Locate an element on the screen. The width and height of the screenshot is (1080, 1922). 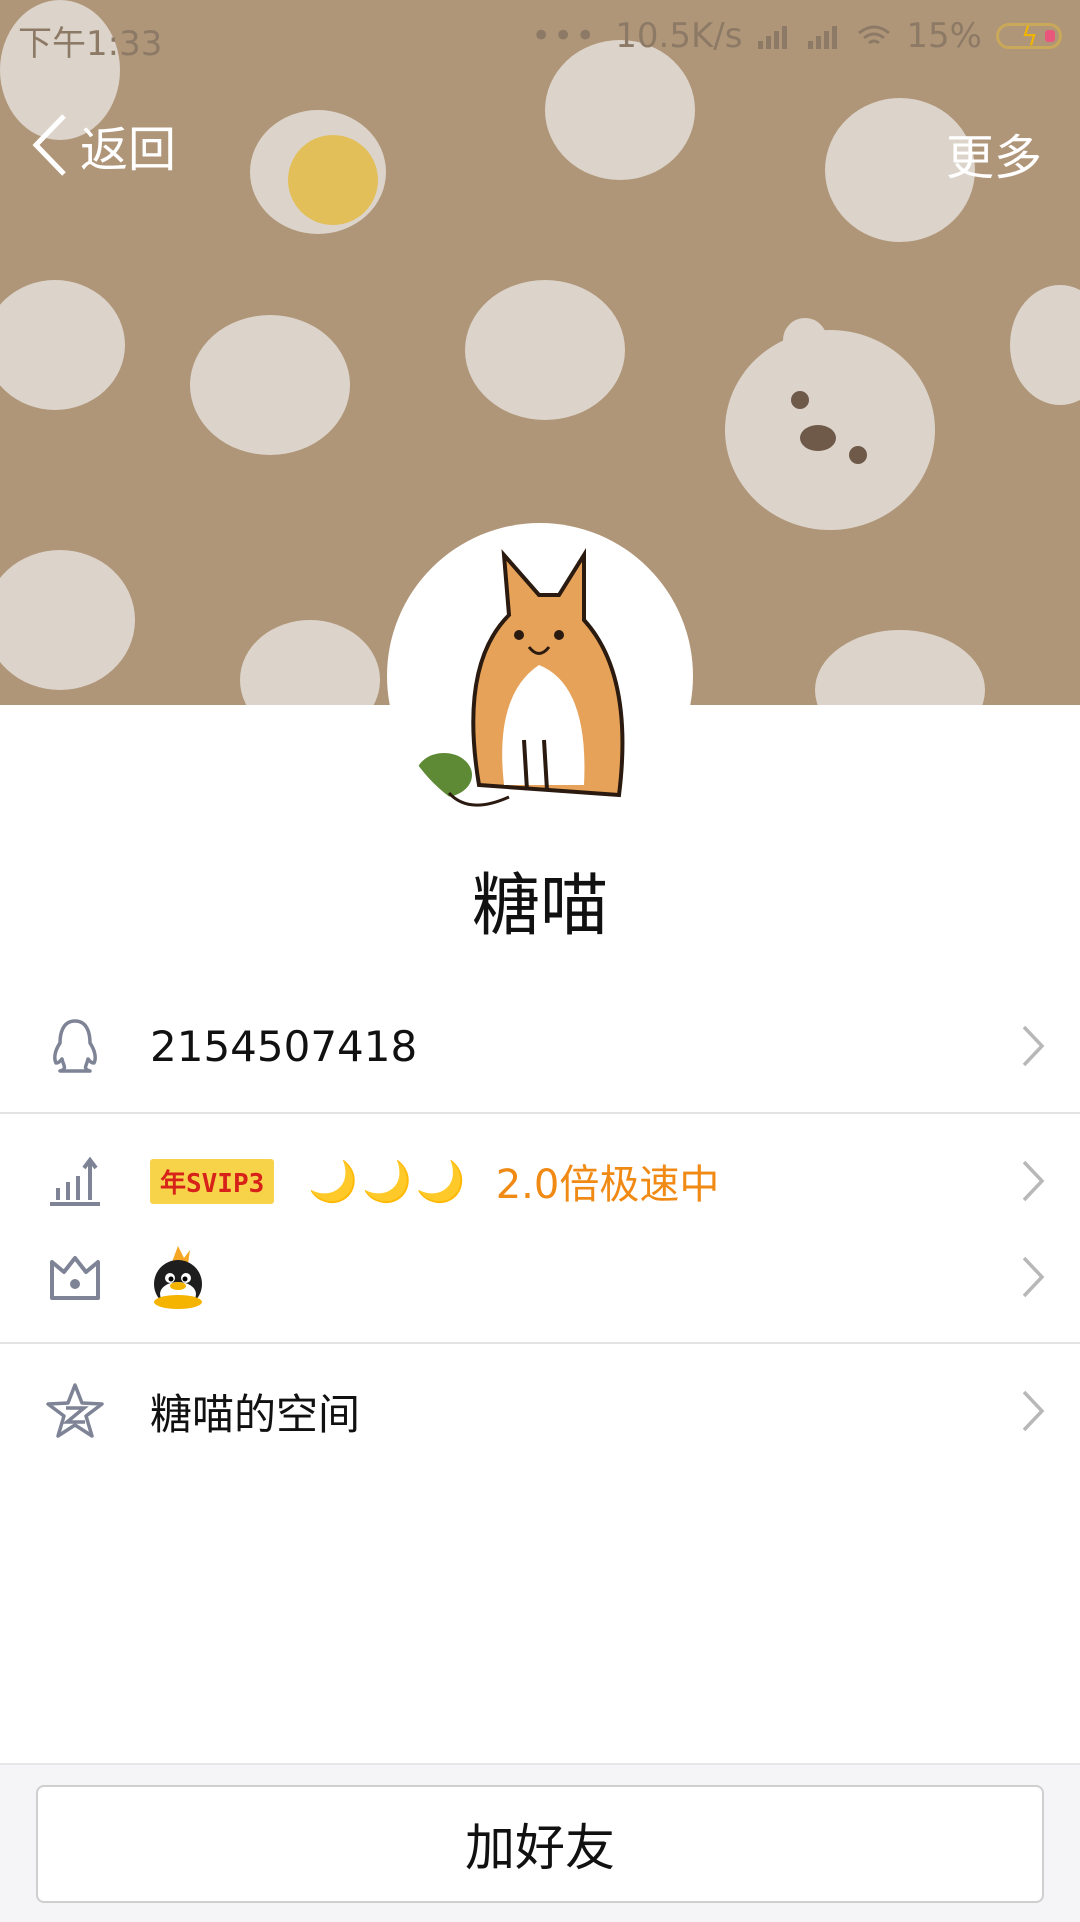
penguin-outline-icon is located at coordinates (75, 1046).